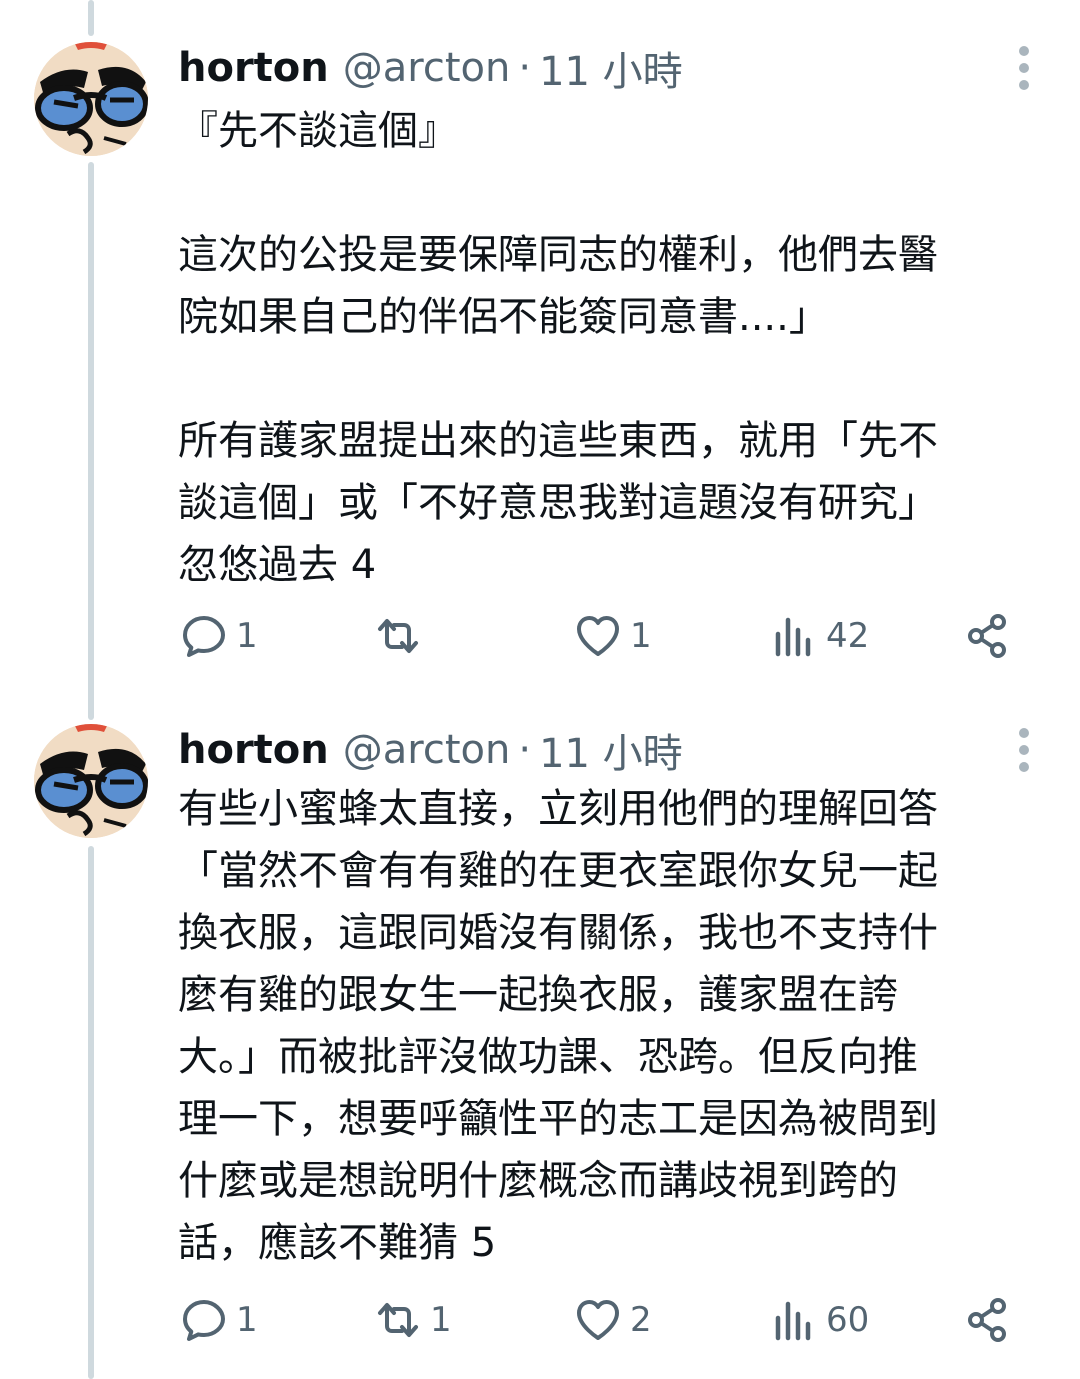  Describe the element at coordinates (819, 636) in the screenshot. I see `views-button: 42` at that location.